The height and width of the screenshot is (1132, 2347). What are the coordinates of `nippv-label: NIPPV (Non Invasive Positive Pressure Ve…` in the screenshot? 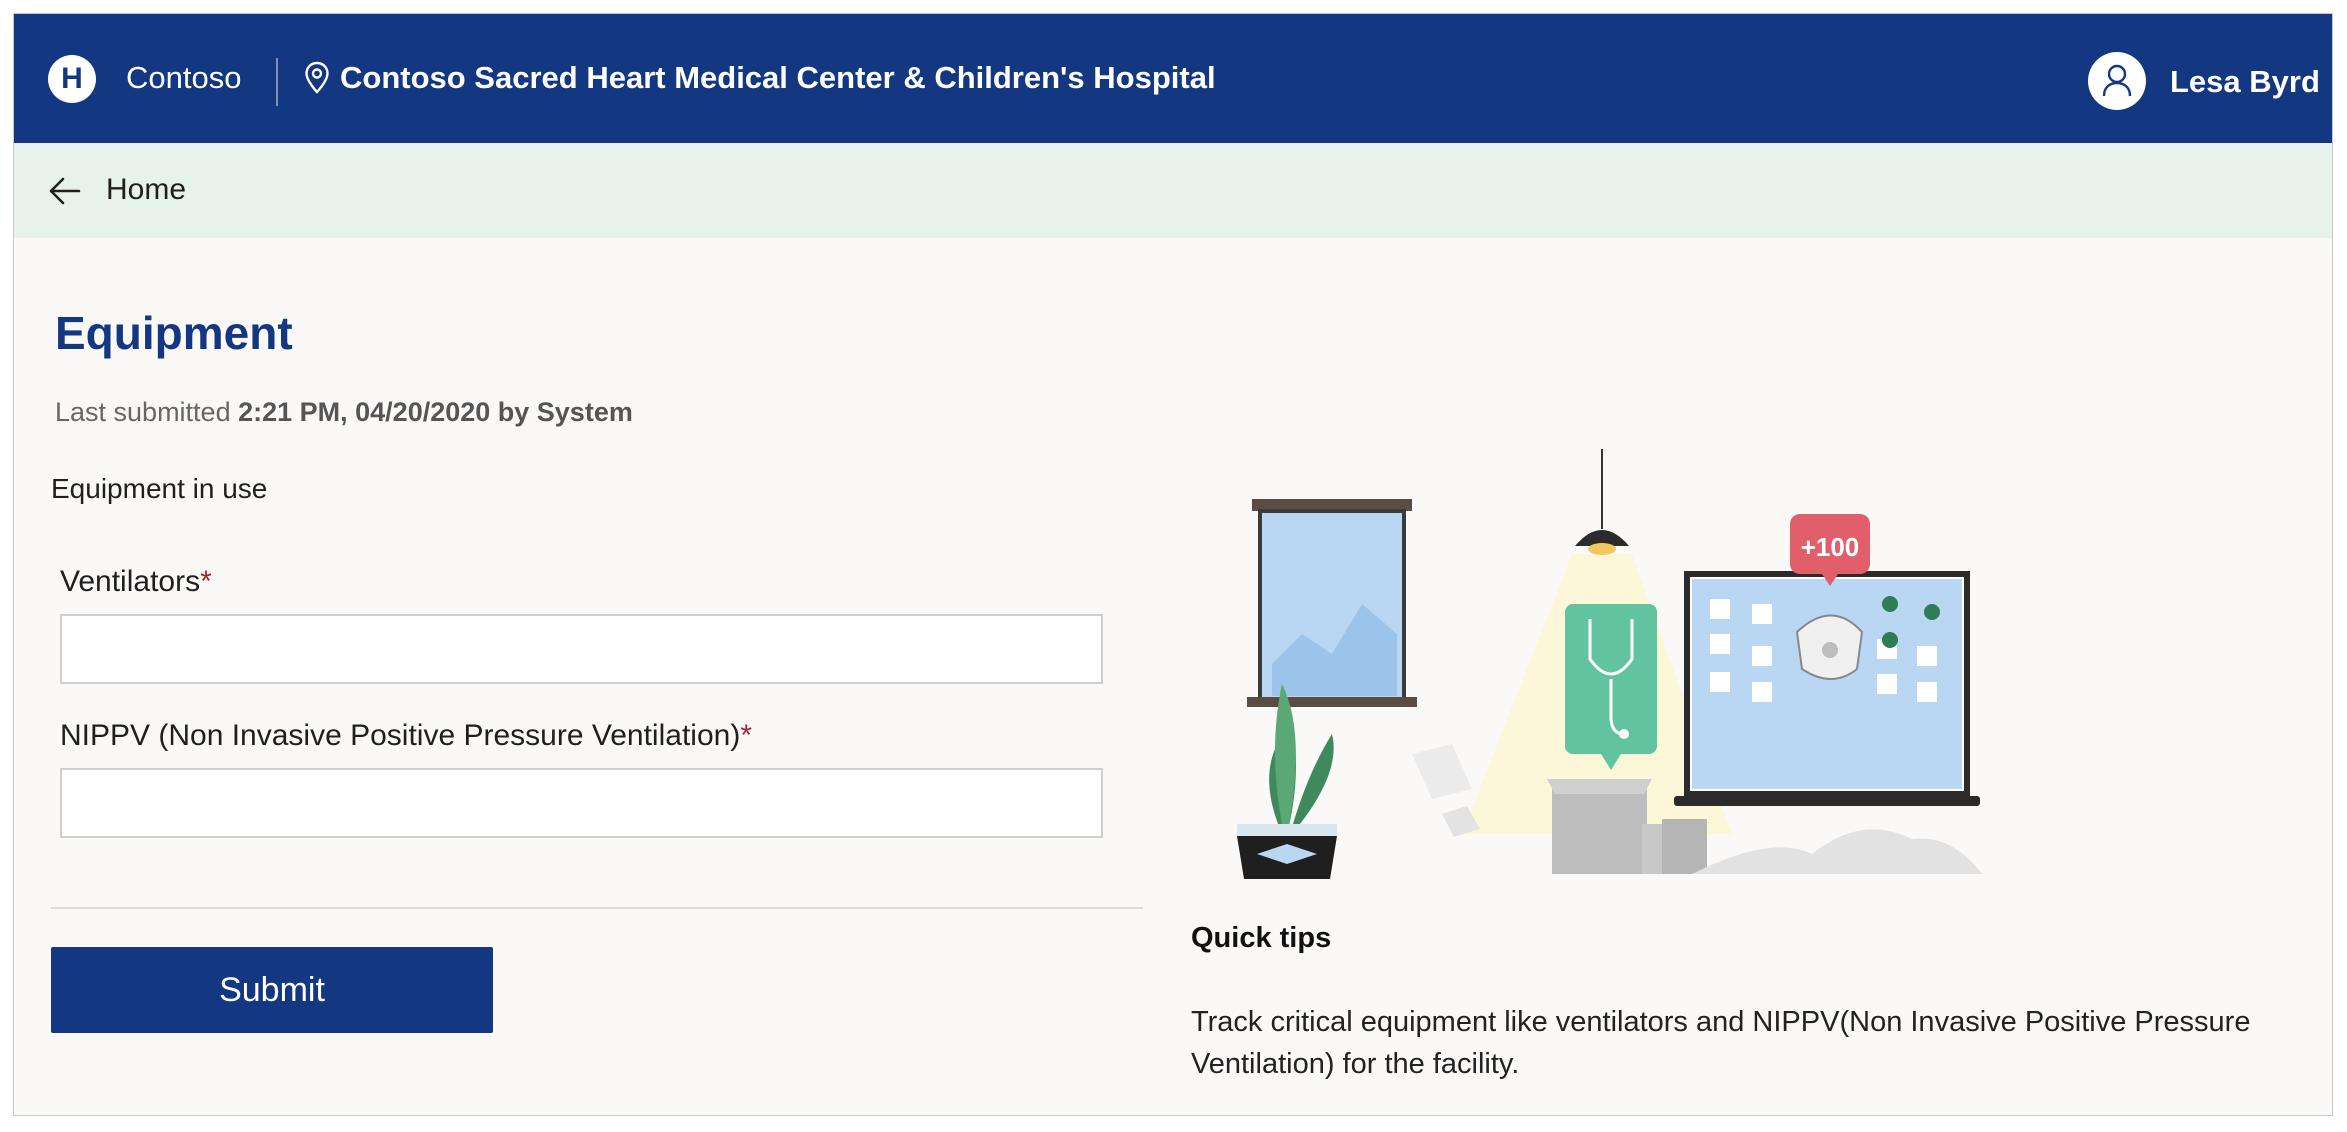 It's located at (406, 736).